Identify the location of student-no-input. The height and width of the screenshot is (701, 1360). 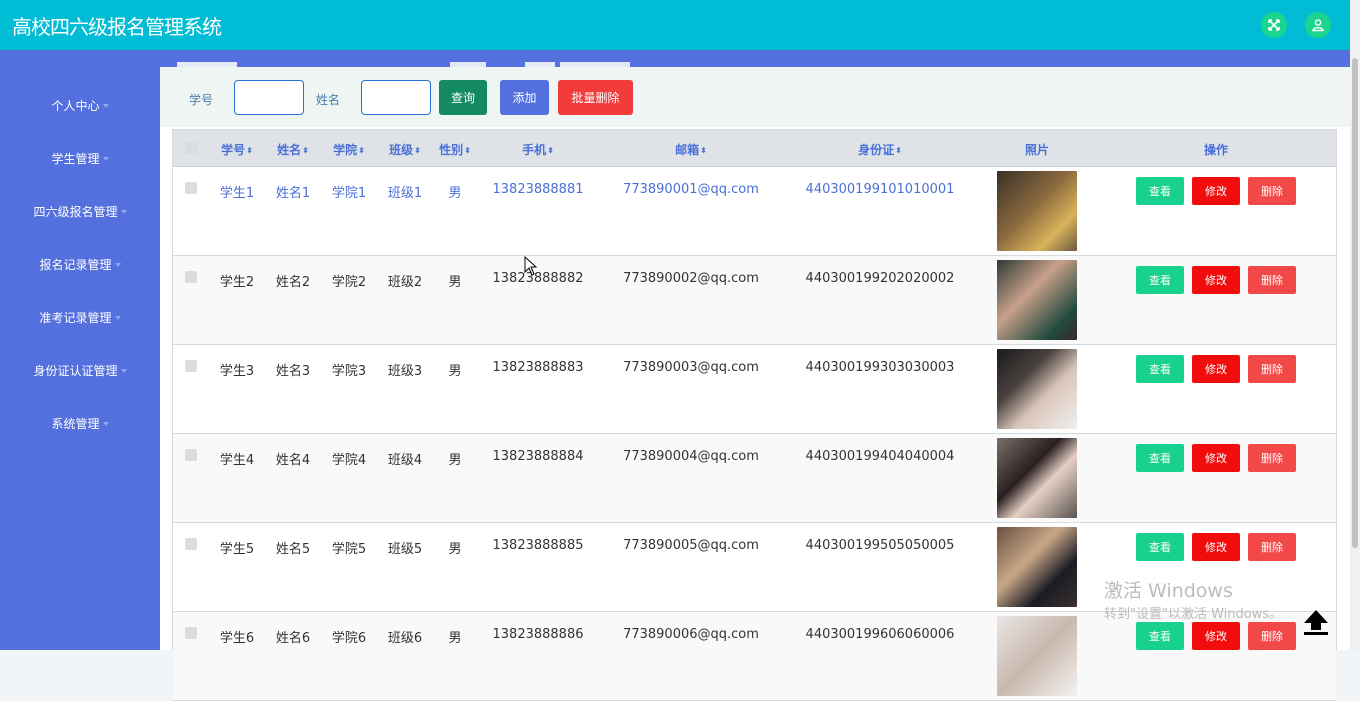
(269, 97).